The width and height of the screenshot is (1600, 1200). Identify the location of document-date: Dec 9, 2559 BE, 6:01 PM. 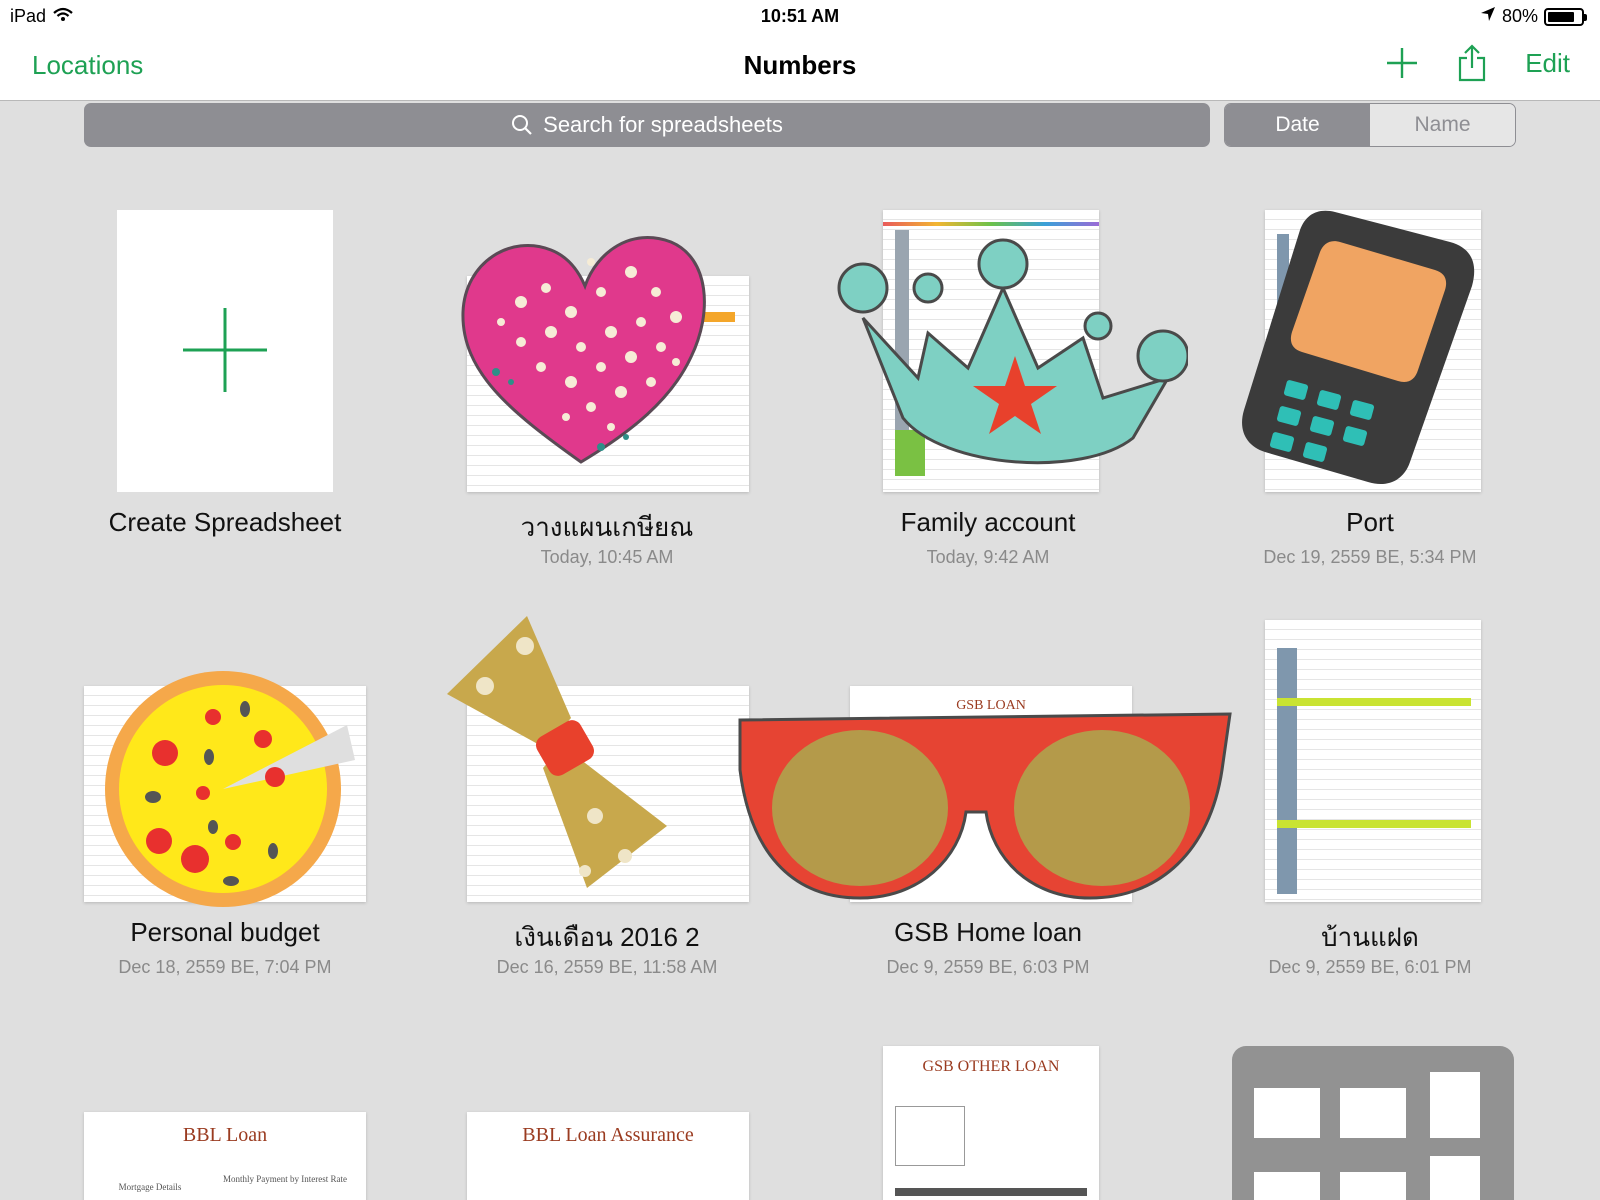
(1370, 967).